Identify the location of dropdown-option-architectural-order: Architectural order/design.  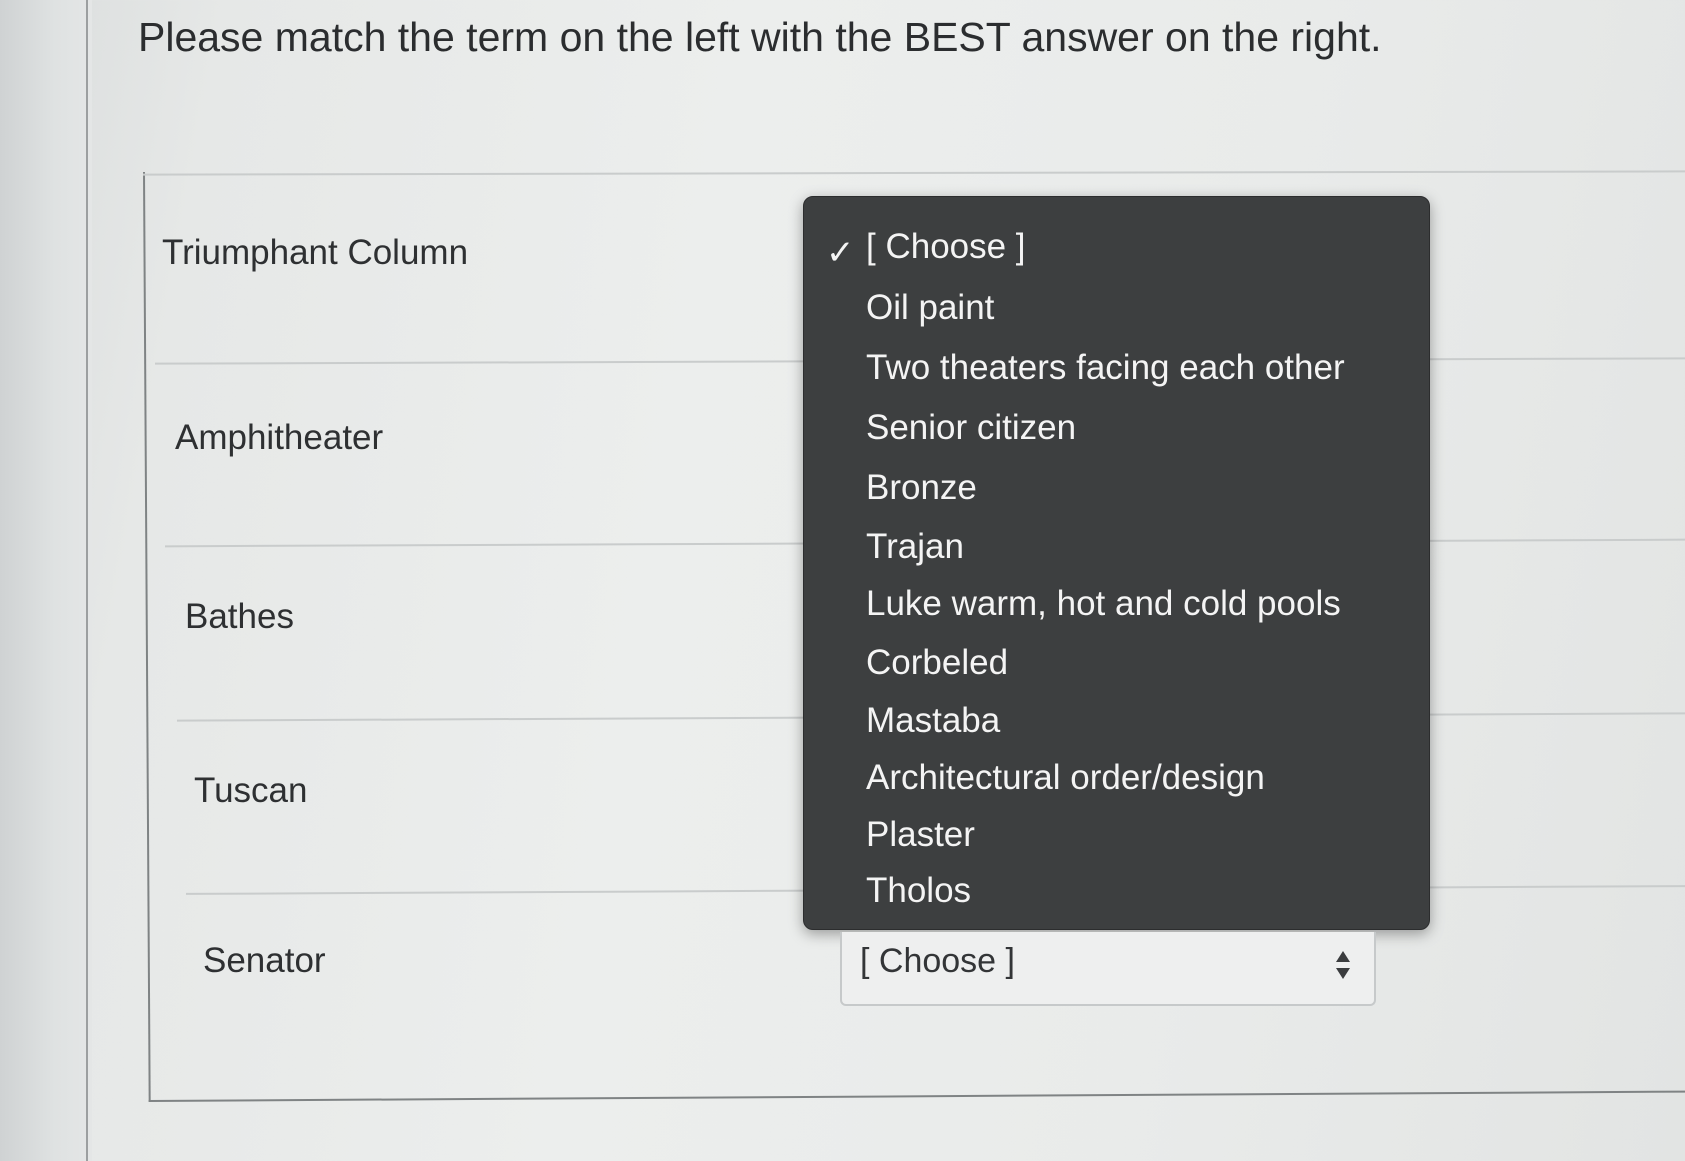
(1065, 778).